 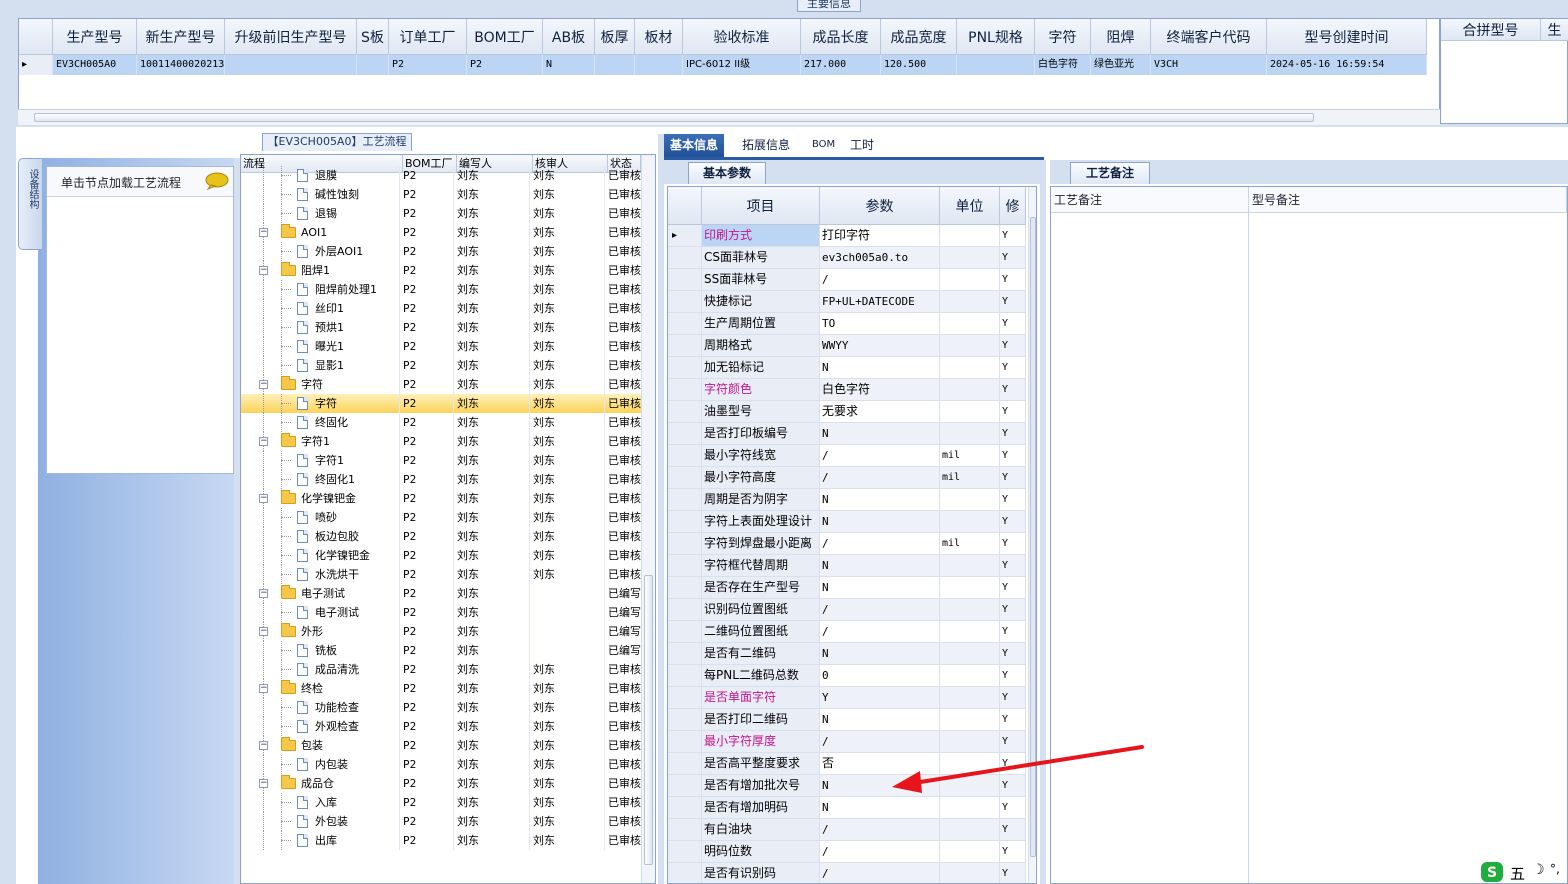 I want to click on tree-vscrollbar, so click(x=648, y=519).